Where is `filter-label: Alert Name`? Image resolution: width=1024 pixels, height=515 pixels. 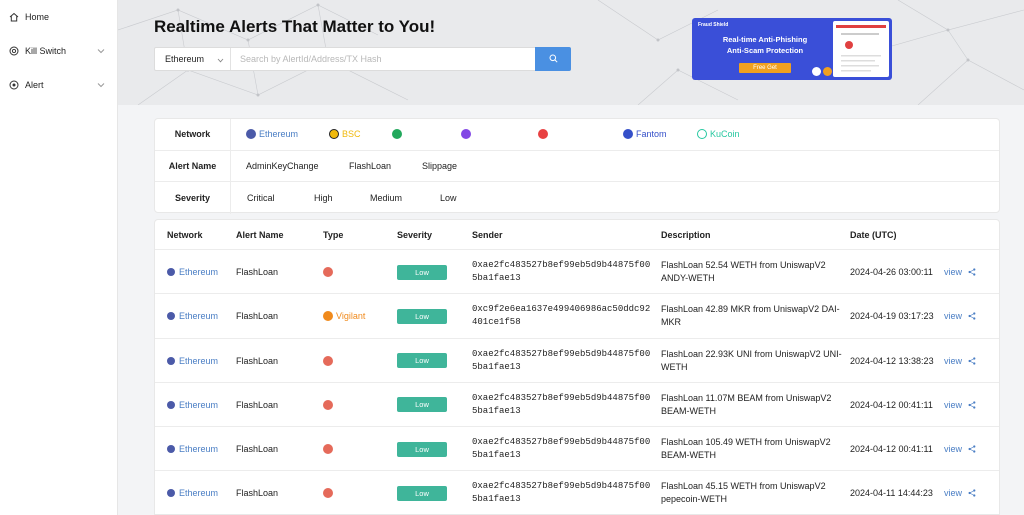 filter-label: Alert Name is located at coordinates (193, 165).